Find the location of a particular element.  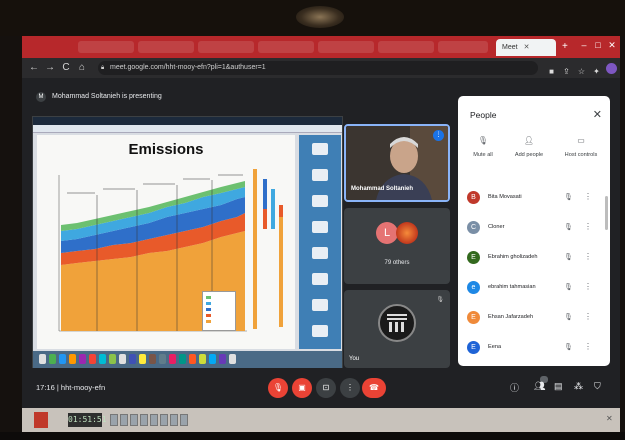

new-tab-icon: + is located at coordinates (565, 46).